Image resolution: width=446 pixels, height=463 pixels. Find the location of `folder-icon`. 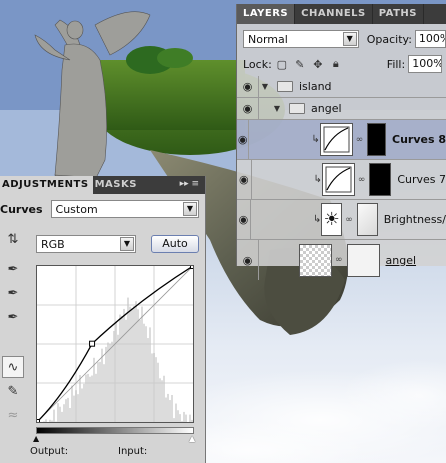

folder-icon is located at coordinates (285, 86).